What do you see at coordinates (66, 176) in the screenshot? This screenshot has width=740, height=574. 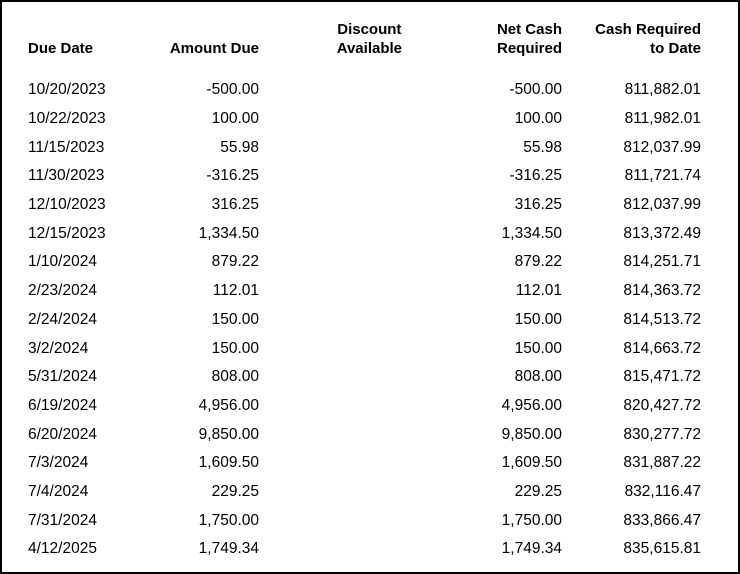 I see `cell-due-date: 11/30/2023` at bounding box center [66, 176].